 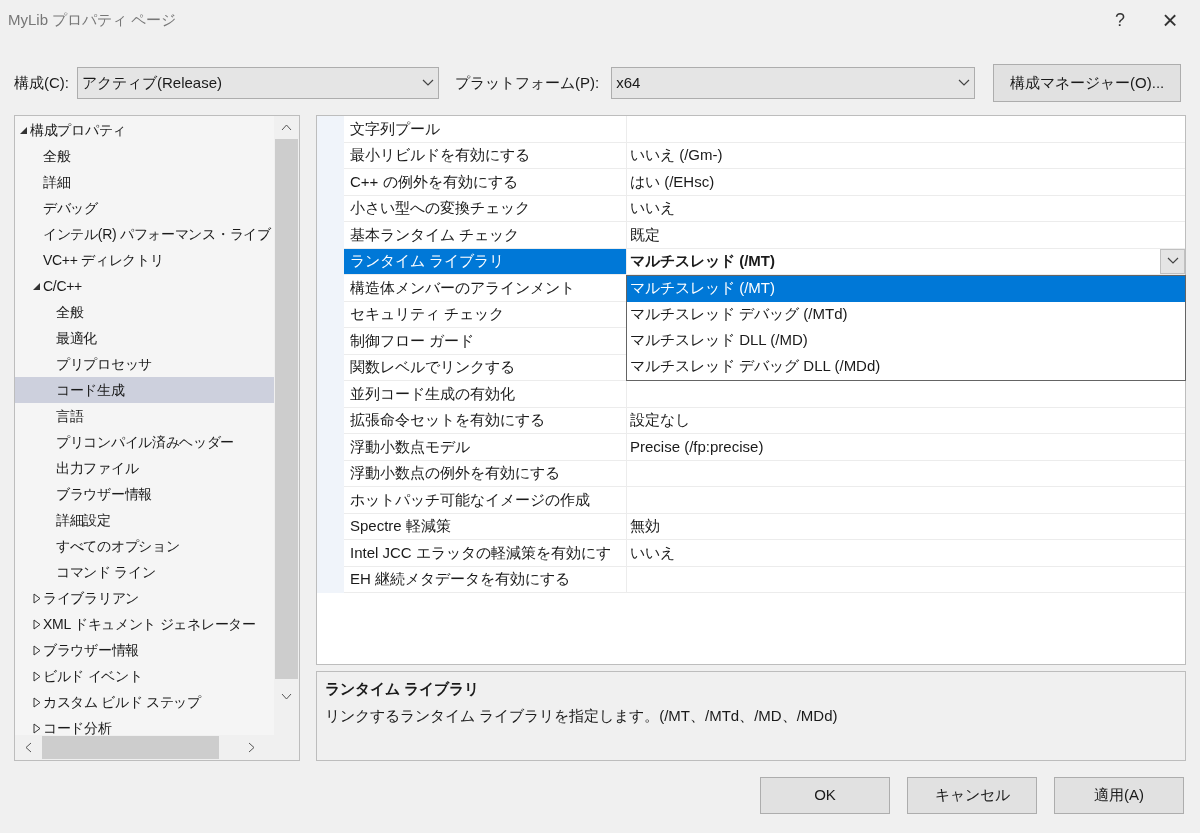 What do you see at coordinates (906, 420) in the screenshot?
I see `property-value: 設定なし` at bounding box center [906, 420].